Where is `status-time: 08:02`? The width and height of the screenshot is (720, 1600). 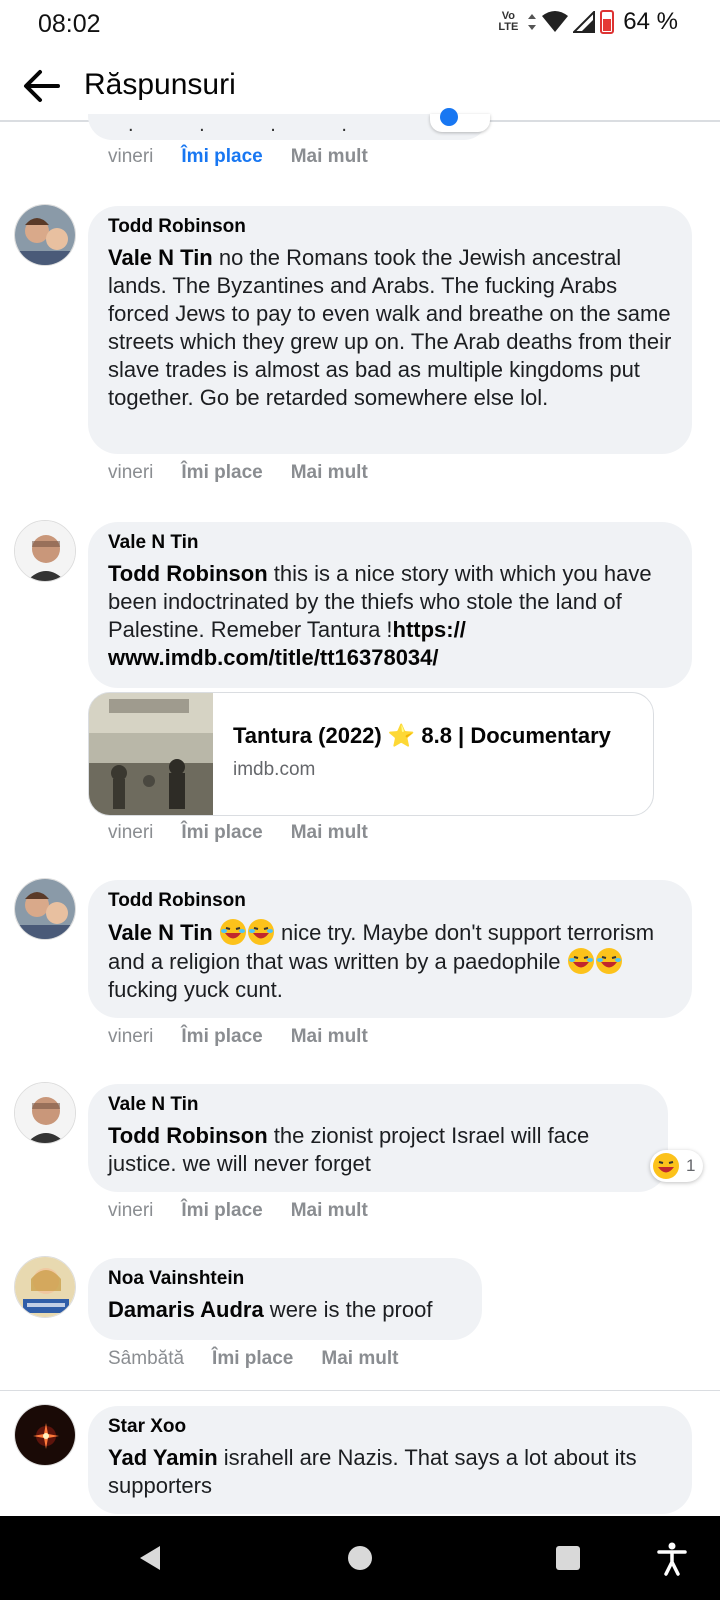
status-time: 08:02 is located at coordinates (69, 24).